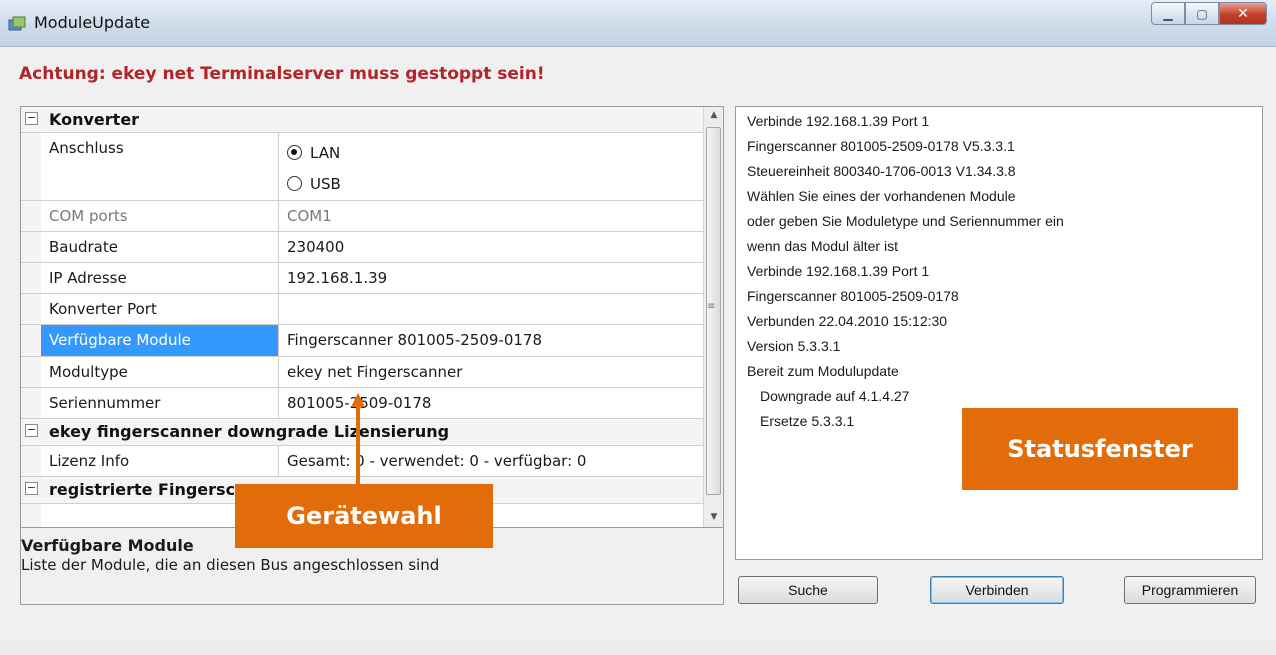  Describe the element at coordinates (847, 321) in the screenshot. I see `status-line: Verbunden 22.04.2010 15:12:30` at that location.